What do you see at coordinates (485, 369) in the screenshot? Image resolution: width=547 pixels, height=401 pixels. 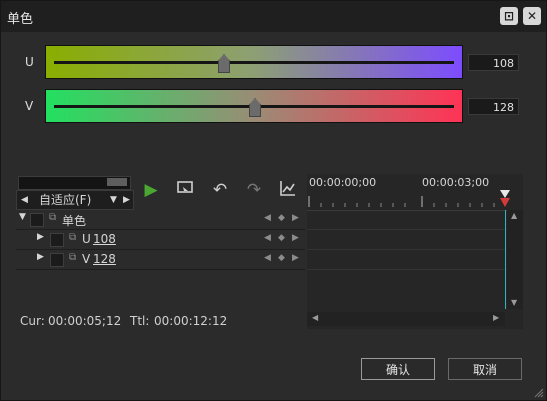 I see `cancel-button: 取消` at bounding box center [485, 369].